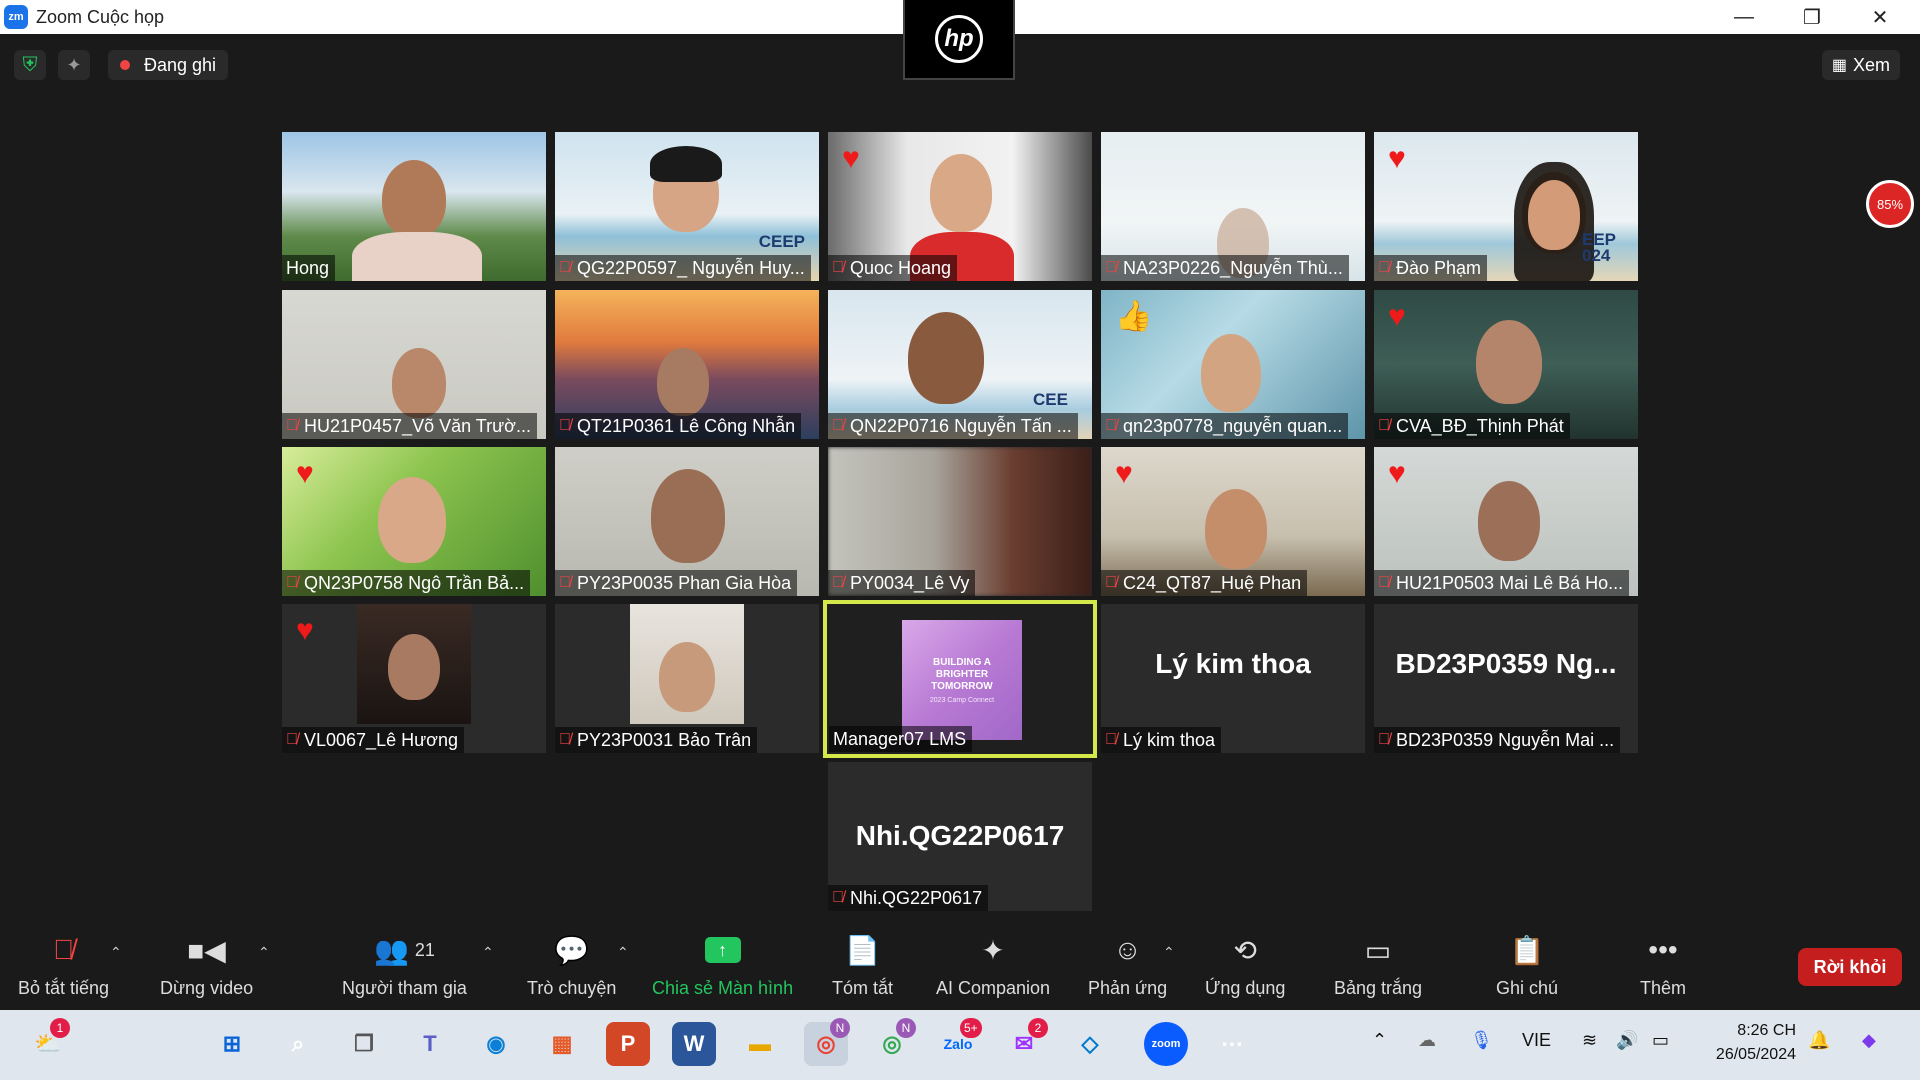 The image size is (1920, 1080). What do you see at coordinates (723, 988) in the screenshot?
I see `share-screen-label: Chia sẻ Màn hình` at bounding box center [723, 988].